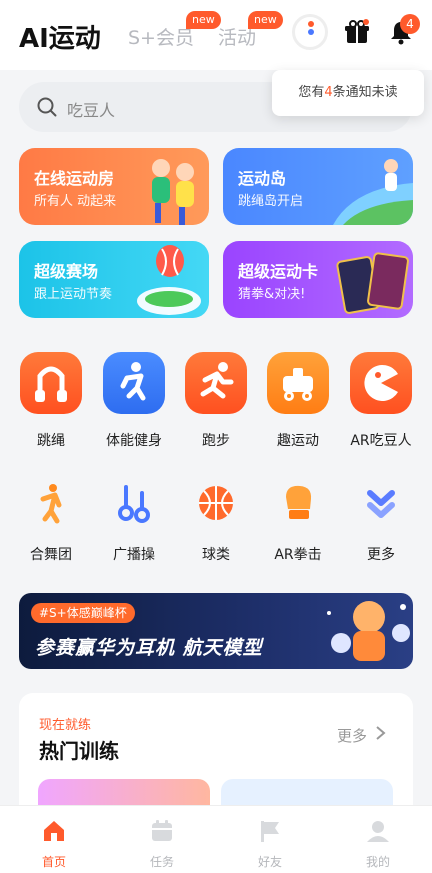 Image resolution: width=432 pixels, height=873 pixels. What do you see at coordinates (60, 39) in the screenshot?
I see `brand-title: AI运动` at bounding box center [60, 39].